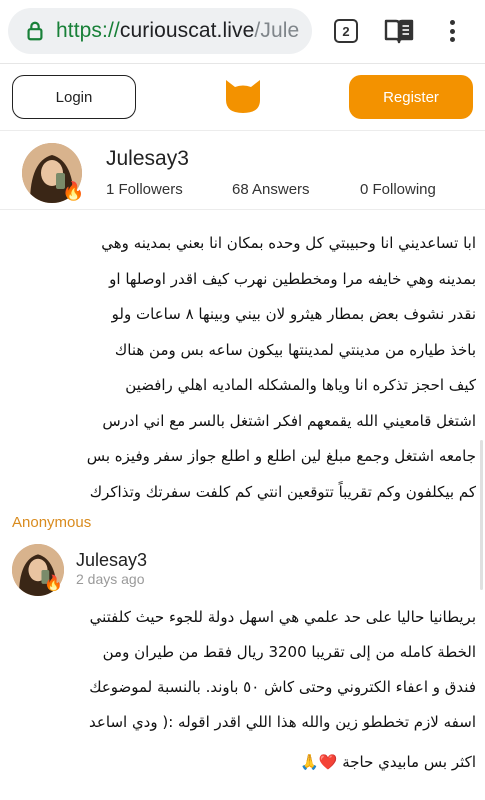  What do you see at coordinates (346, 31) in the screenshot?
I see `tab-switcher-icon: 2` at bounding box center [346, 31].